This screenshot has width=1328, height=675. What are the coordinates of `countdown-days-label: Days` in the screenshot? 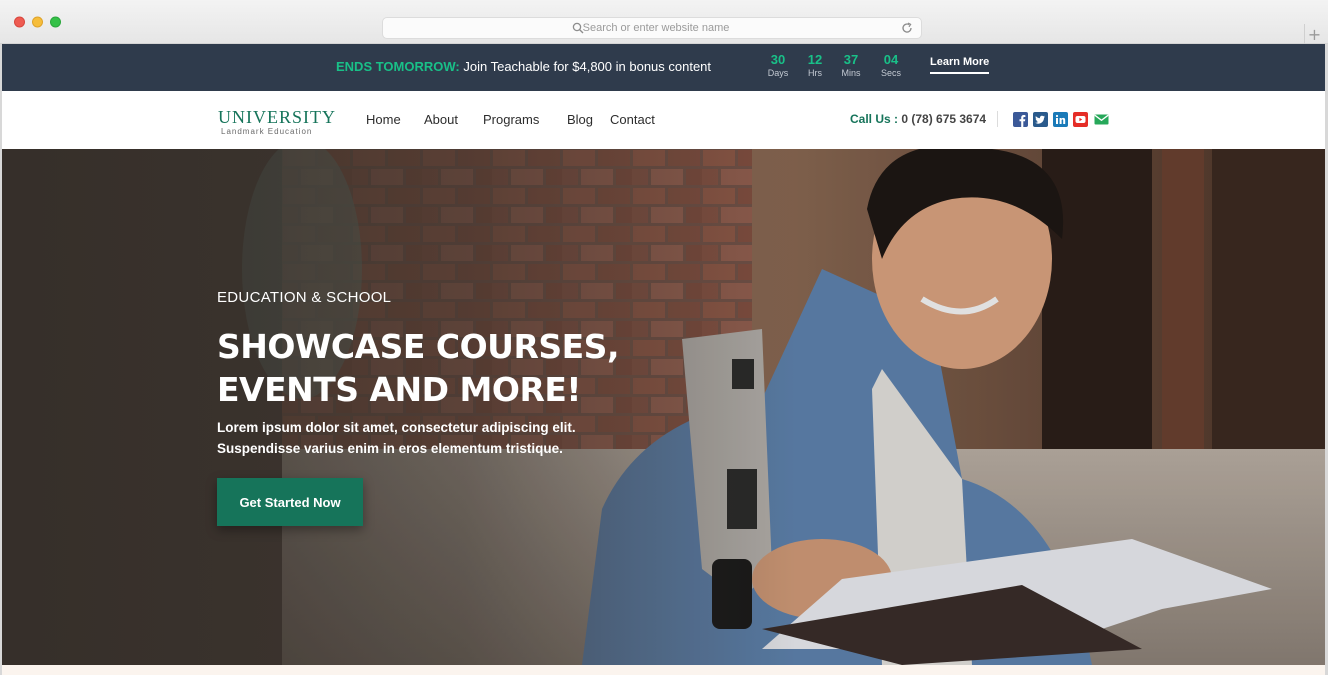 It's located at (778, 73).